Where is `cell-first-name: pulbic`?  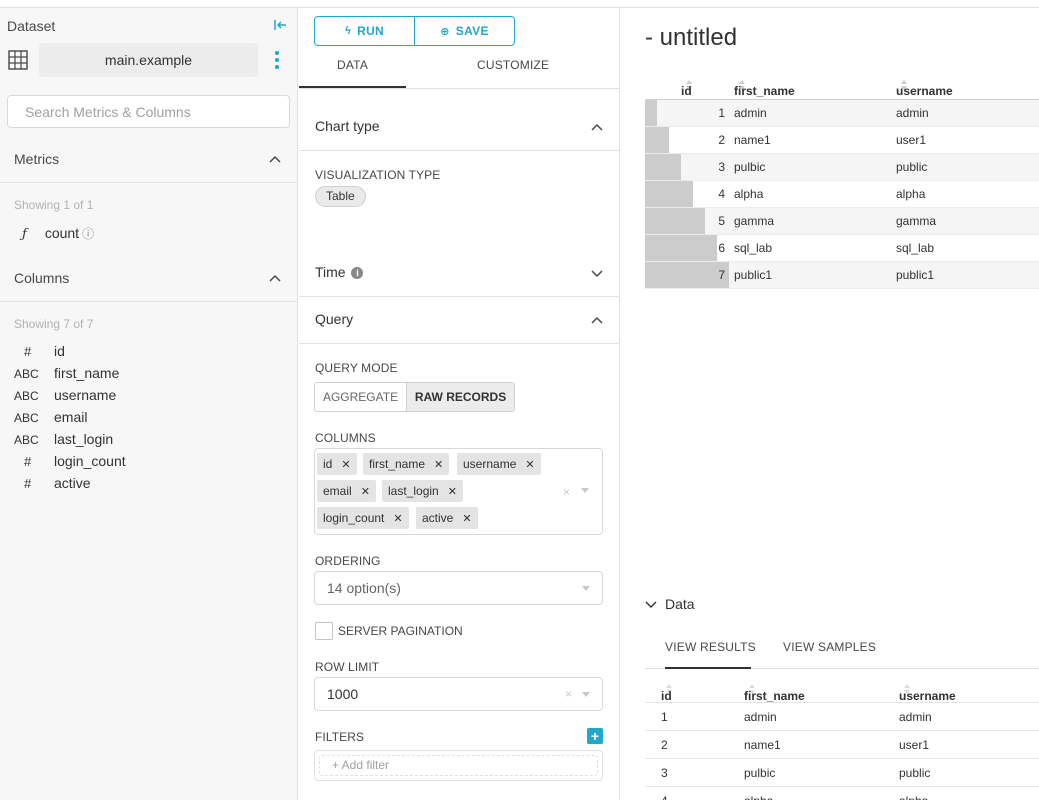 cell-first-name: pulbic is located at coordinates (750, 167).